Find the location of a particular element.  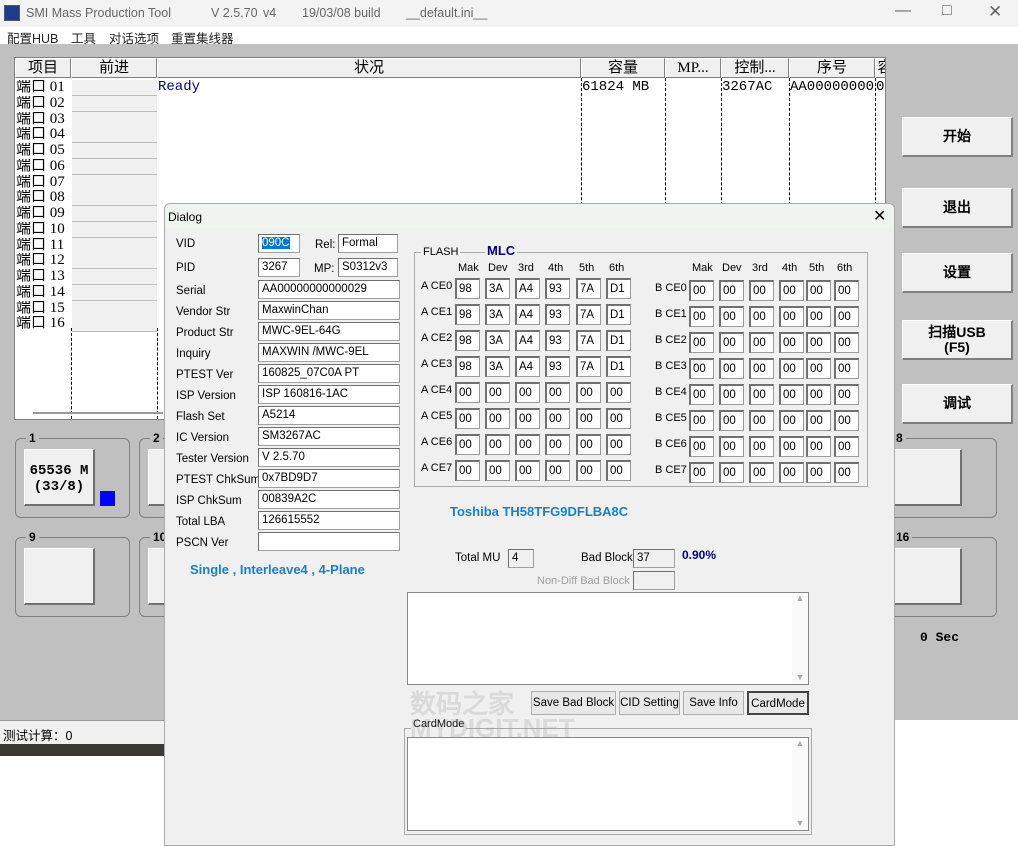

isp-chksum-field: 00839A2C is located at coordinates (329, 499).